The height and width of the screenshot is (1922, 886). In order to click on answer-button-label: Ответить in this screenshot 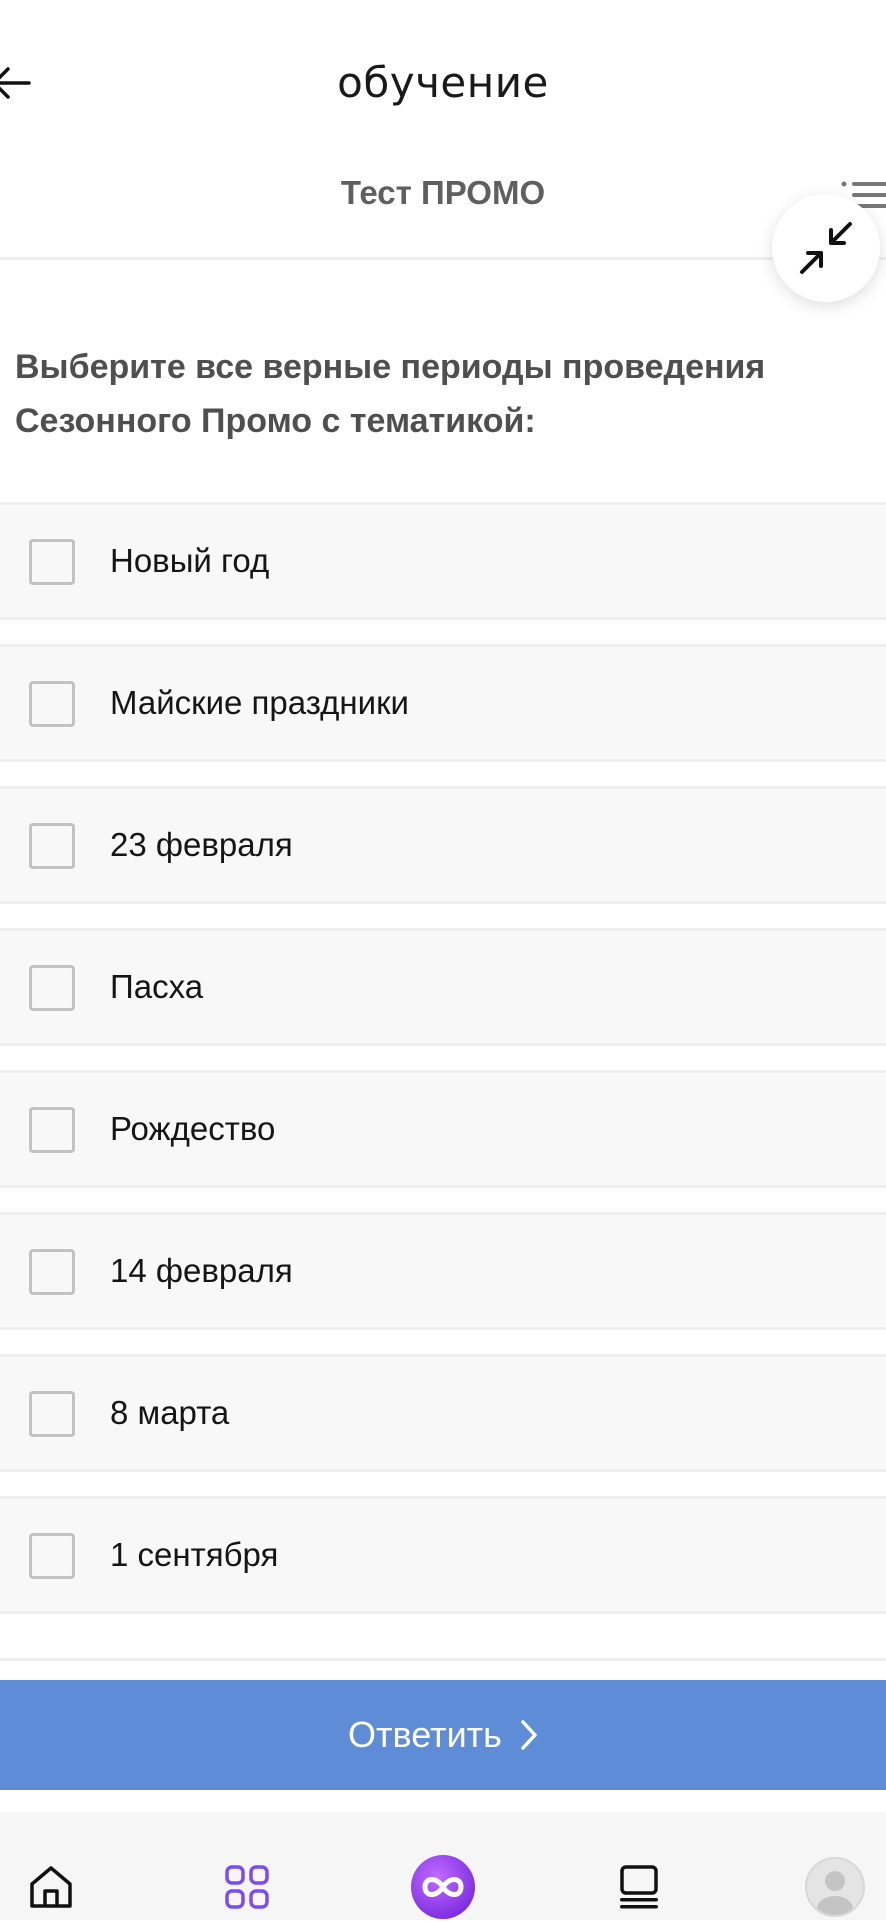, I will do `click(425, 1734)`.